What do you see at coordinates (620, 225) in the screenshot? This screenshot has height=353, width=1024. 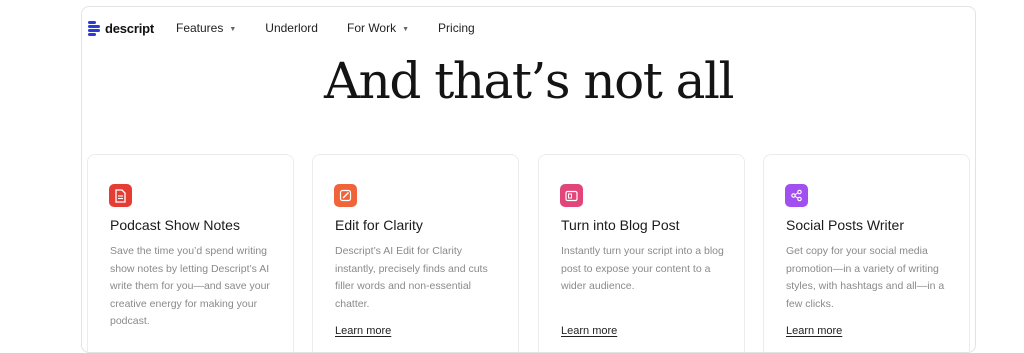 I see `card-title: Turn into Blog Post` at bounding box center [620, 225].